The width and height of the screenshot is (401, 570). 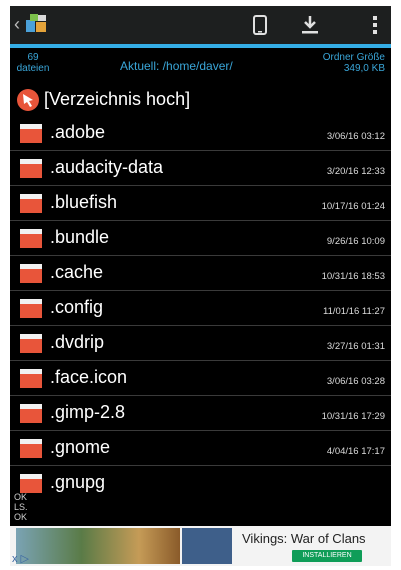 What do you see at coordinates (200, 203) in the screenshot?
I see `folder-row: .bluefish 10/17/16 01:24` at bounding box center [200, 203].